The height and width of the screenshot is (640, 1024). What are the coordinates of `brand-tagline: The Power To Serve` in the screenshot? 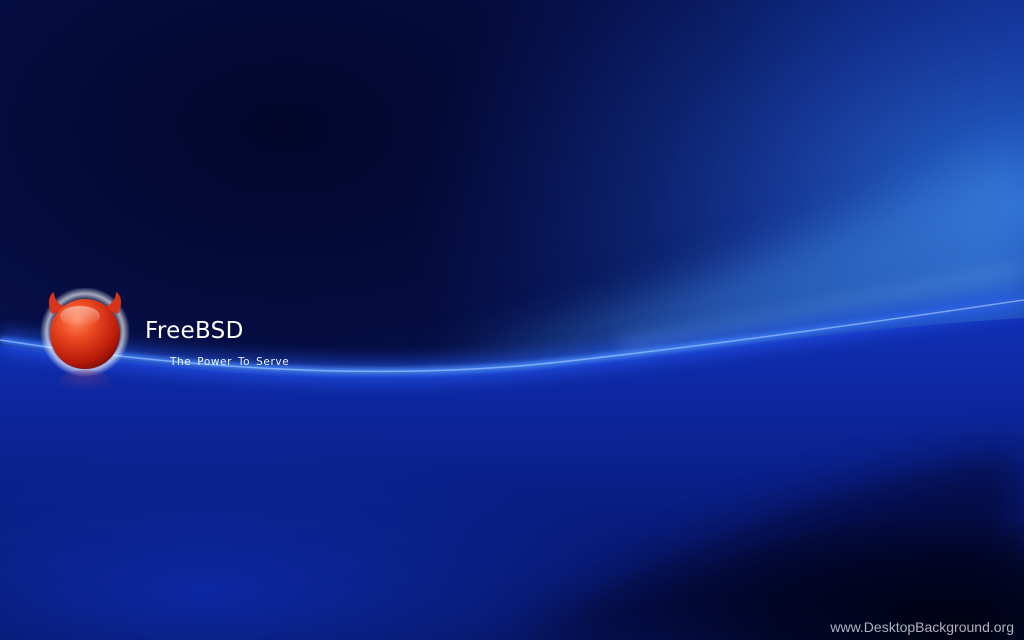 It's located at (230, 362).